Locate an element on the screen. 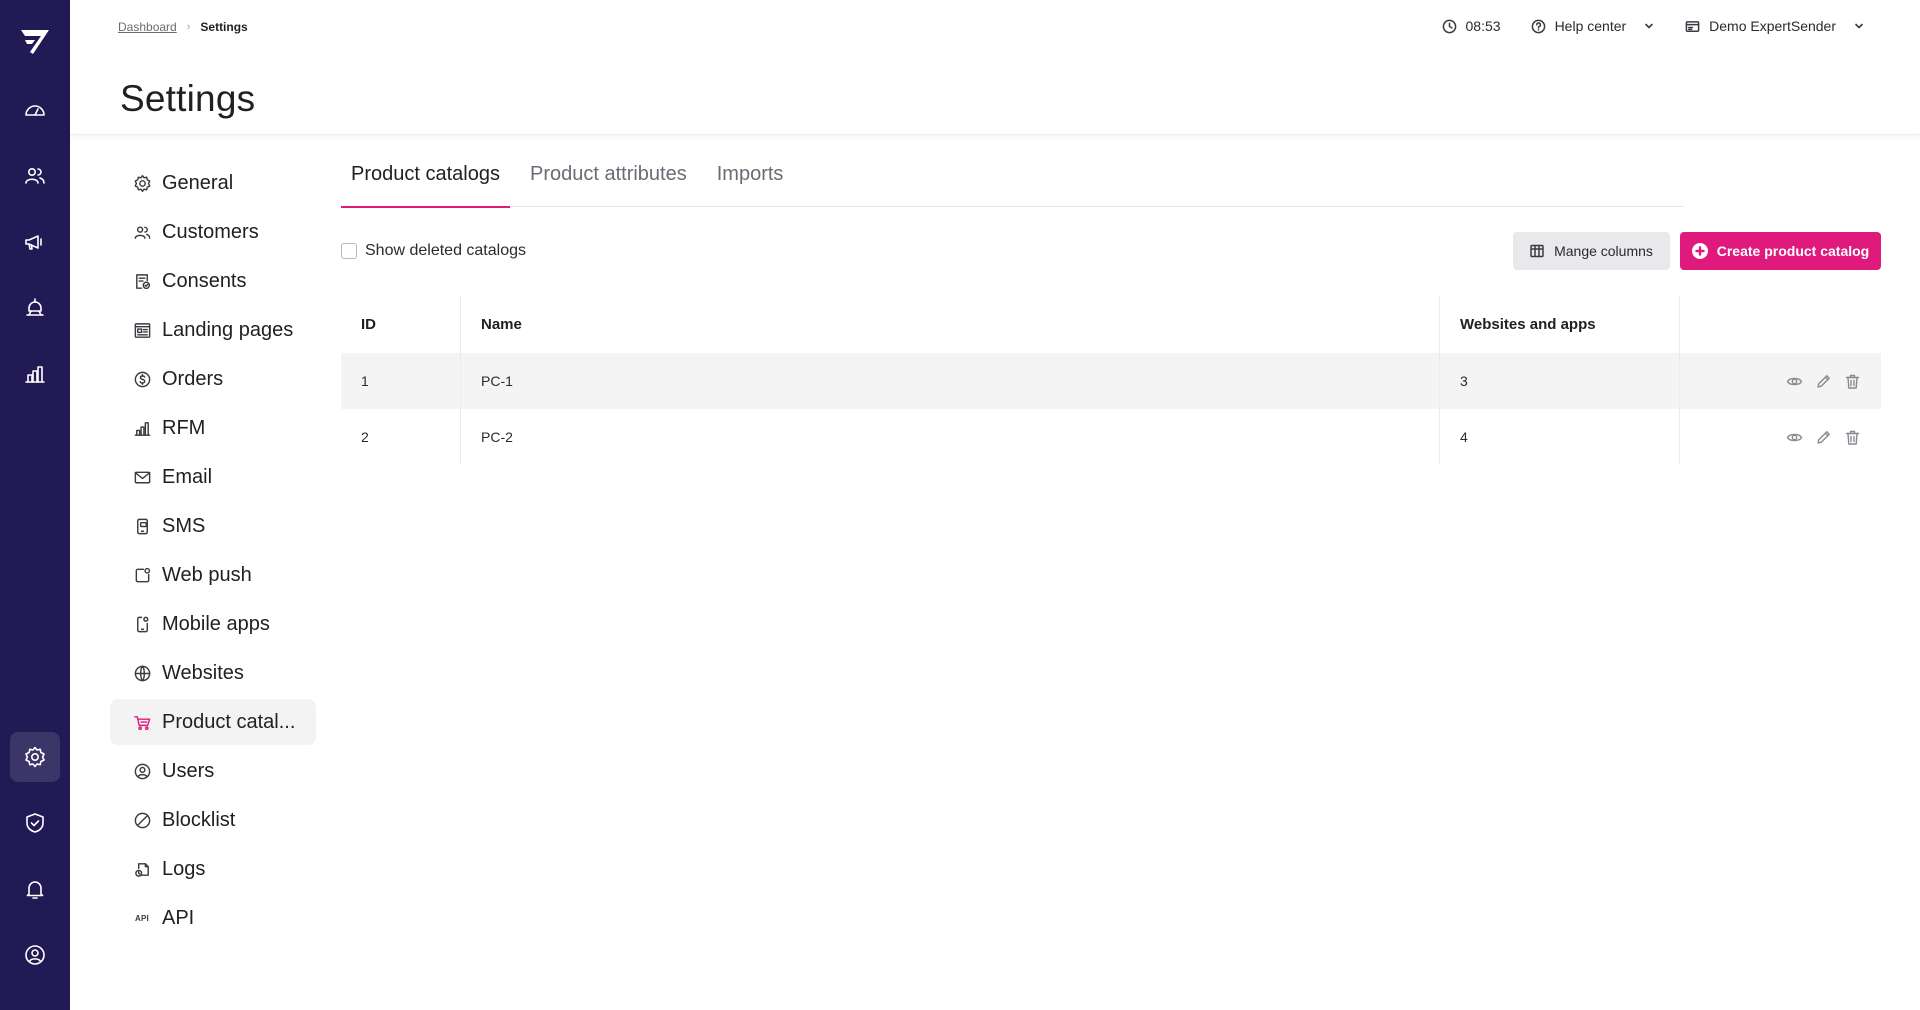 The width and height of the screenshot is (1920, 1010). account-menu: Demo ExpertSender is located at coordinates (1775, 26).